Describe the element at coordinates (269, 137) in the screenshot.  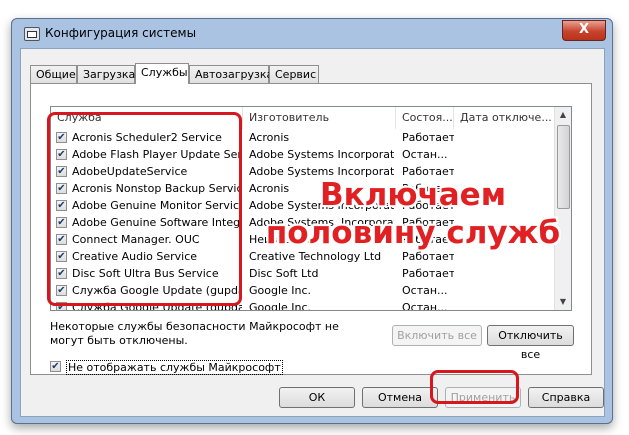
I see `service-vendor: Acronis` at that location.